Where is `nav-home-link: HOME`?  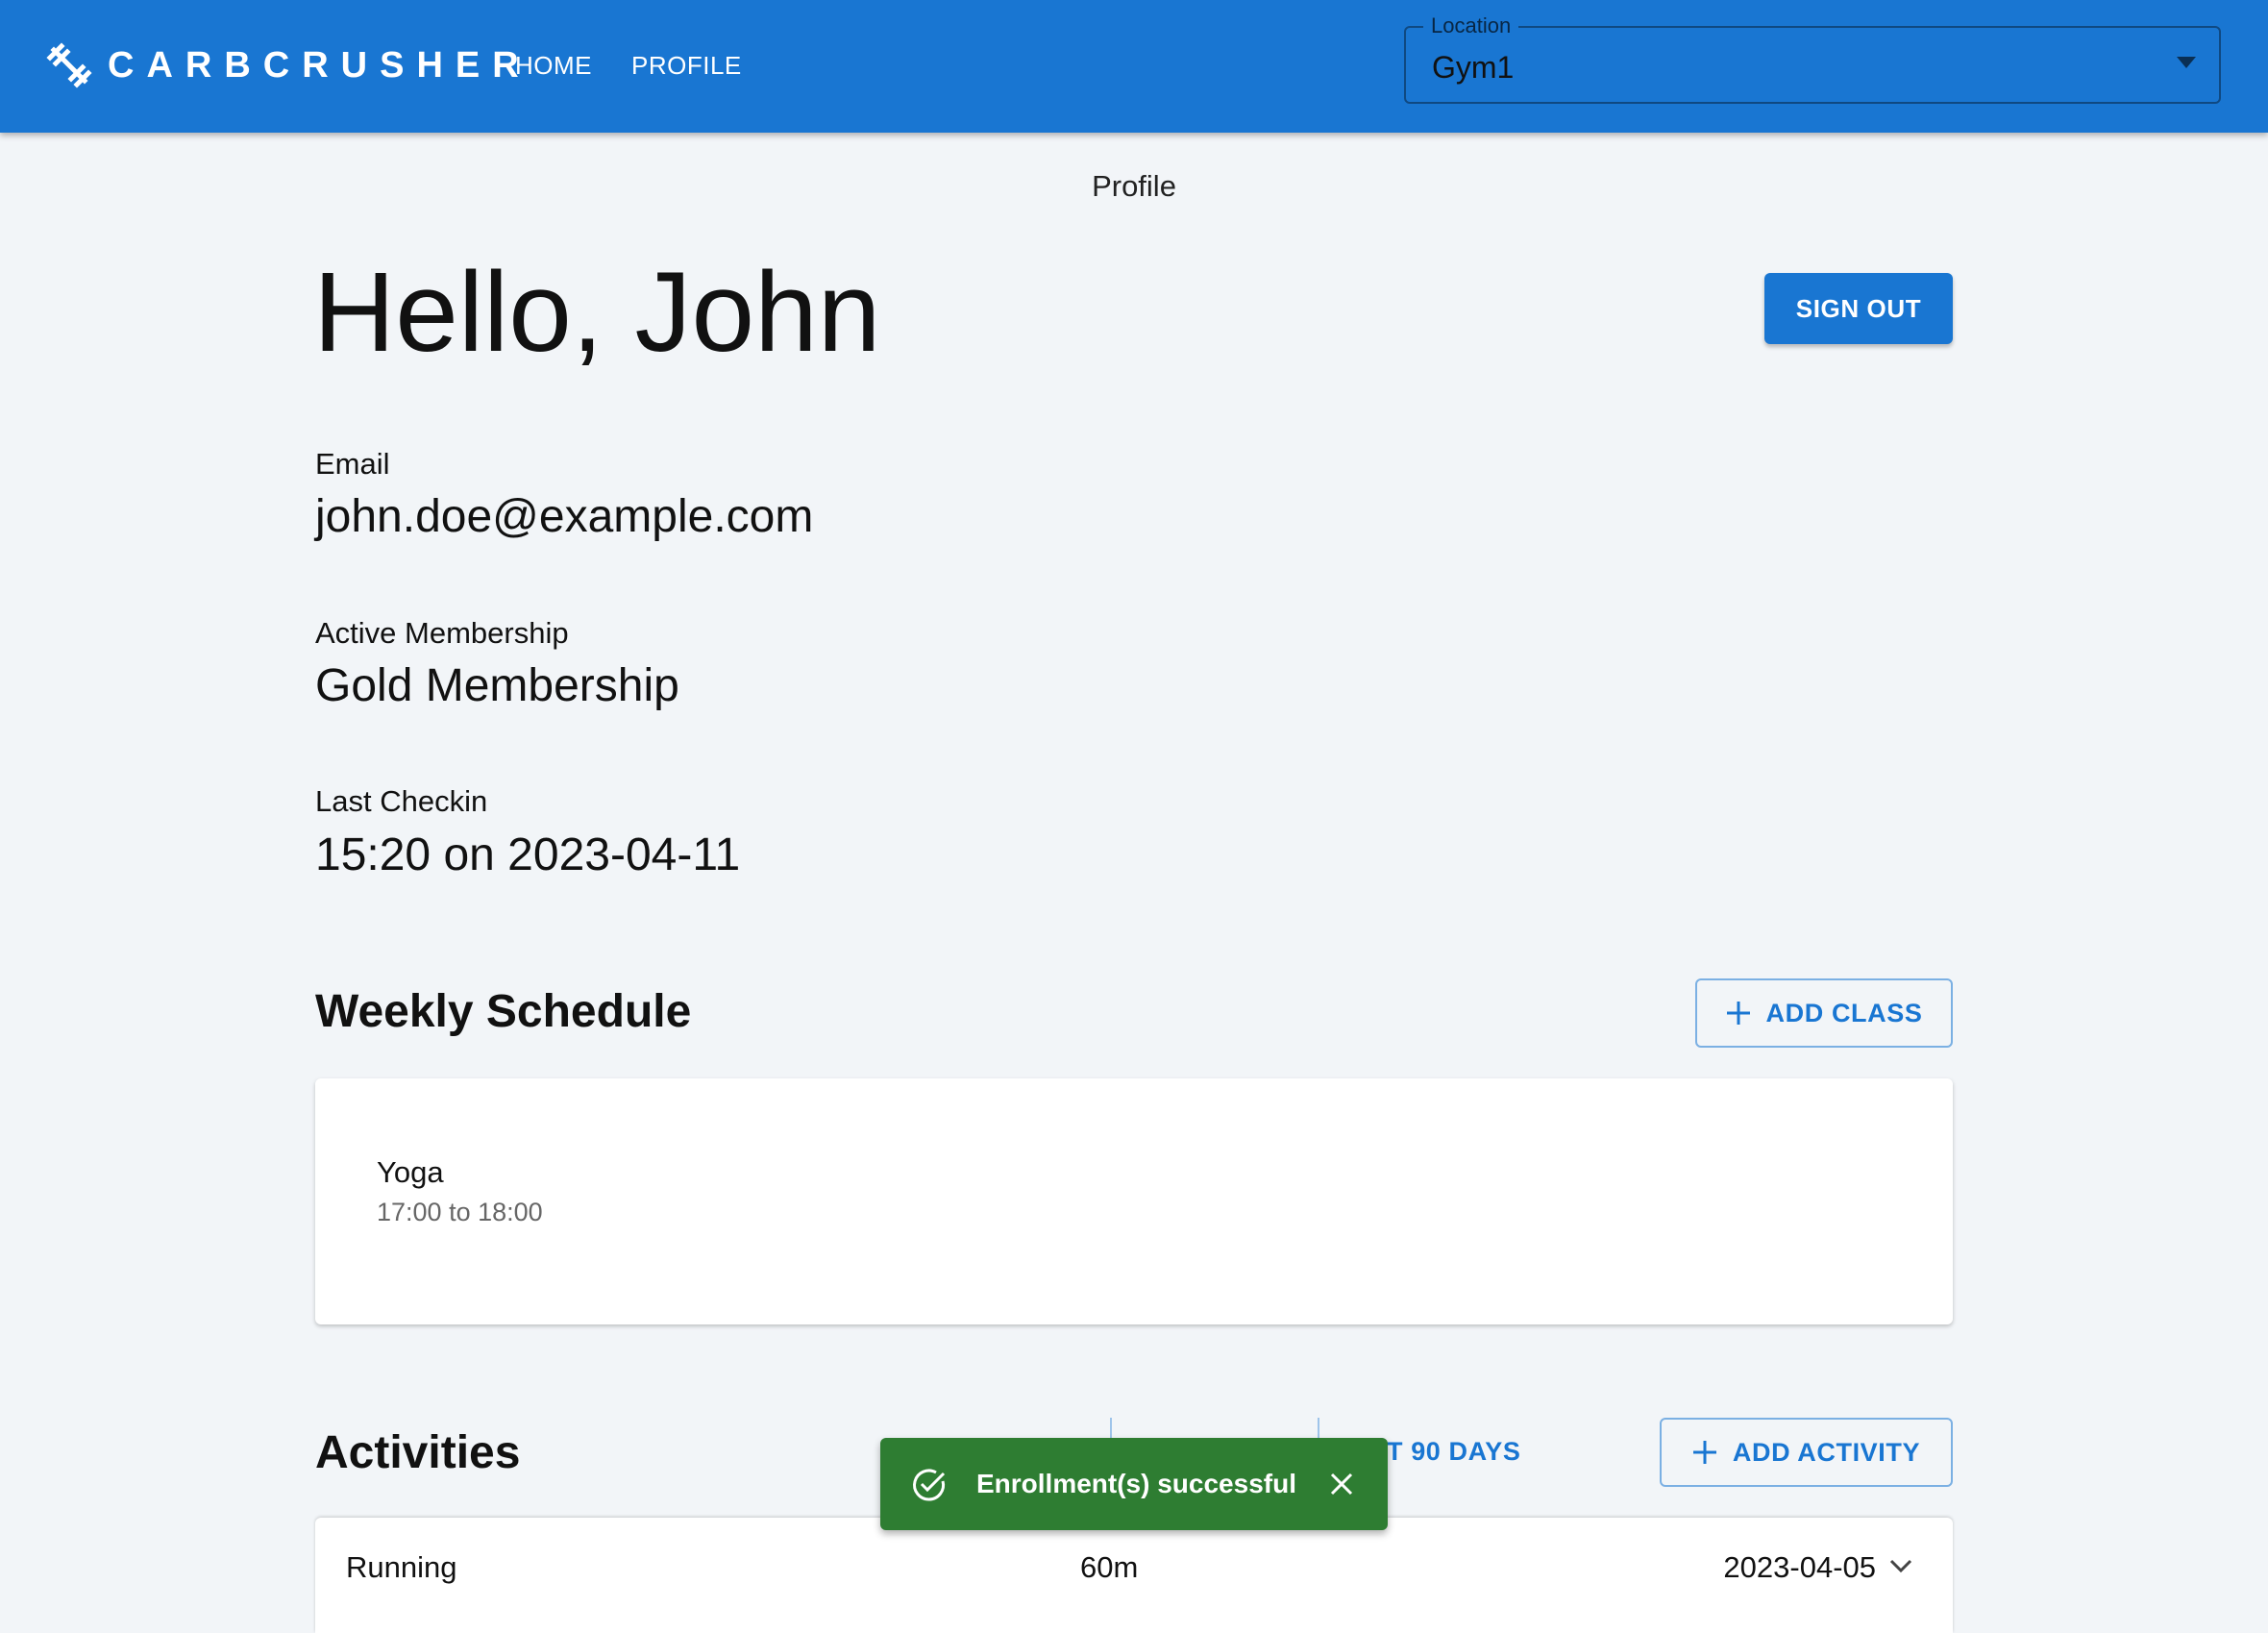 nav-home-link: HOME is located at coordinates (553, 65).